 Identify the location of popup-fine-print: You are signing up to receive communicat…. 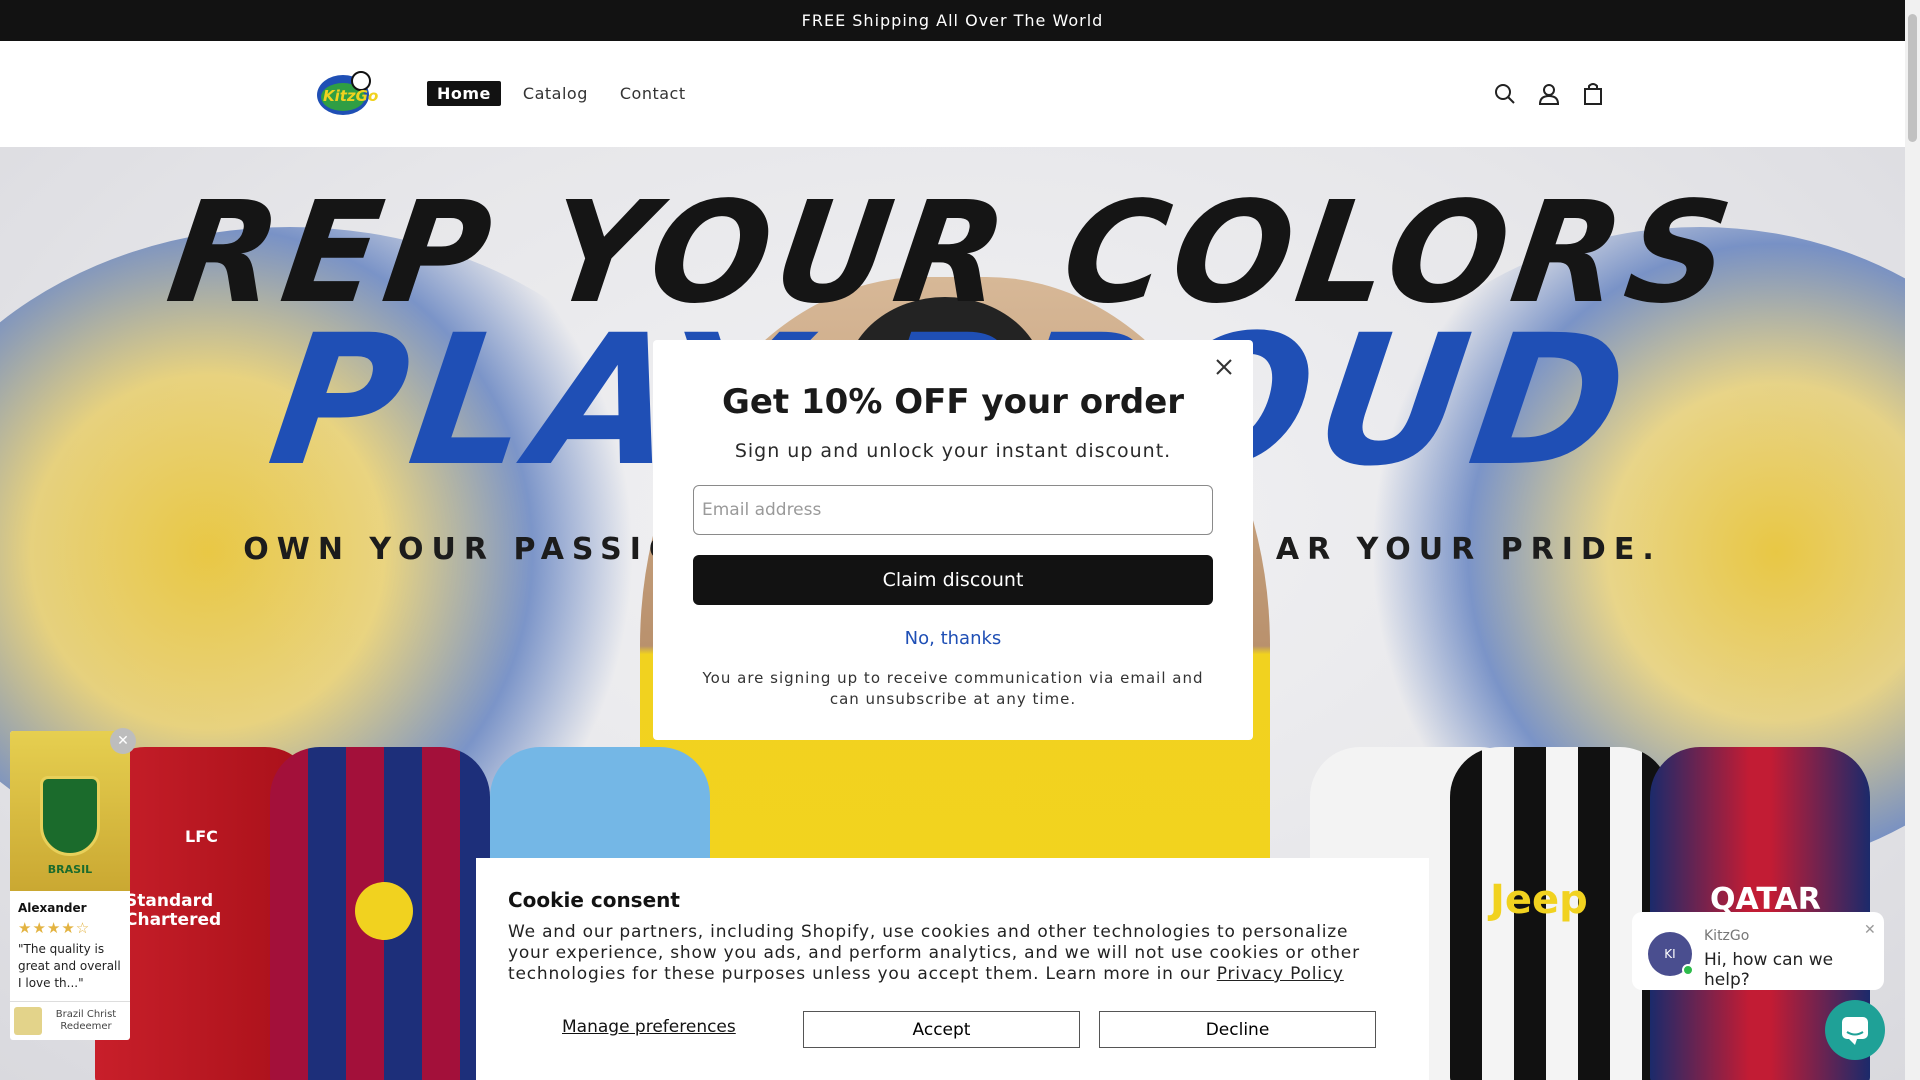
(953, 688).